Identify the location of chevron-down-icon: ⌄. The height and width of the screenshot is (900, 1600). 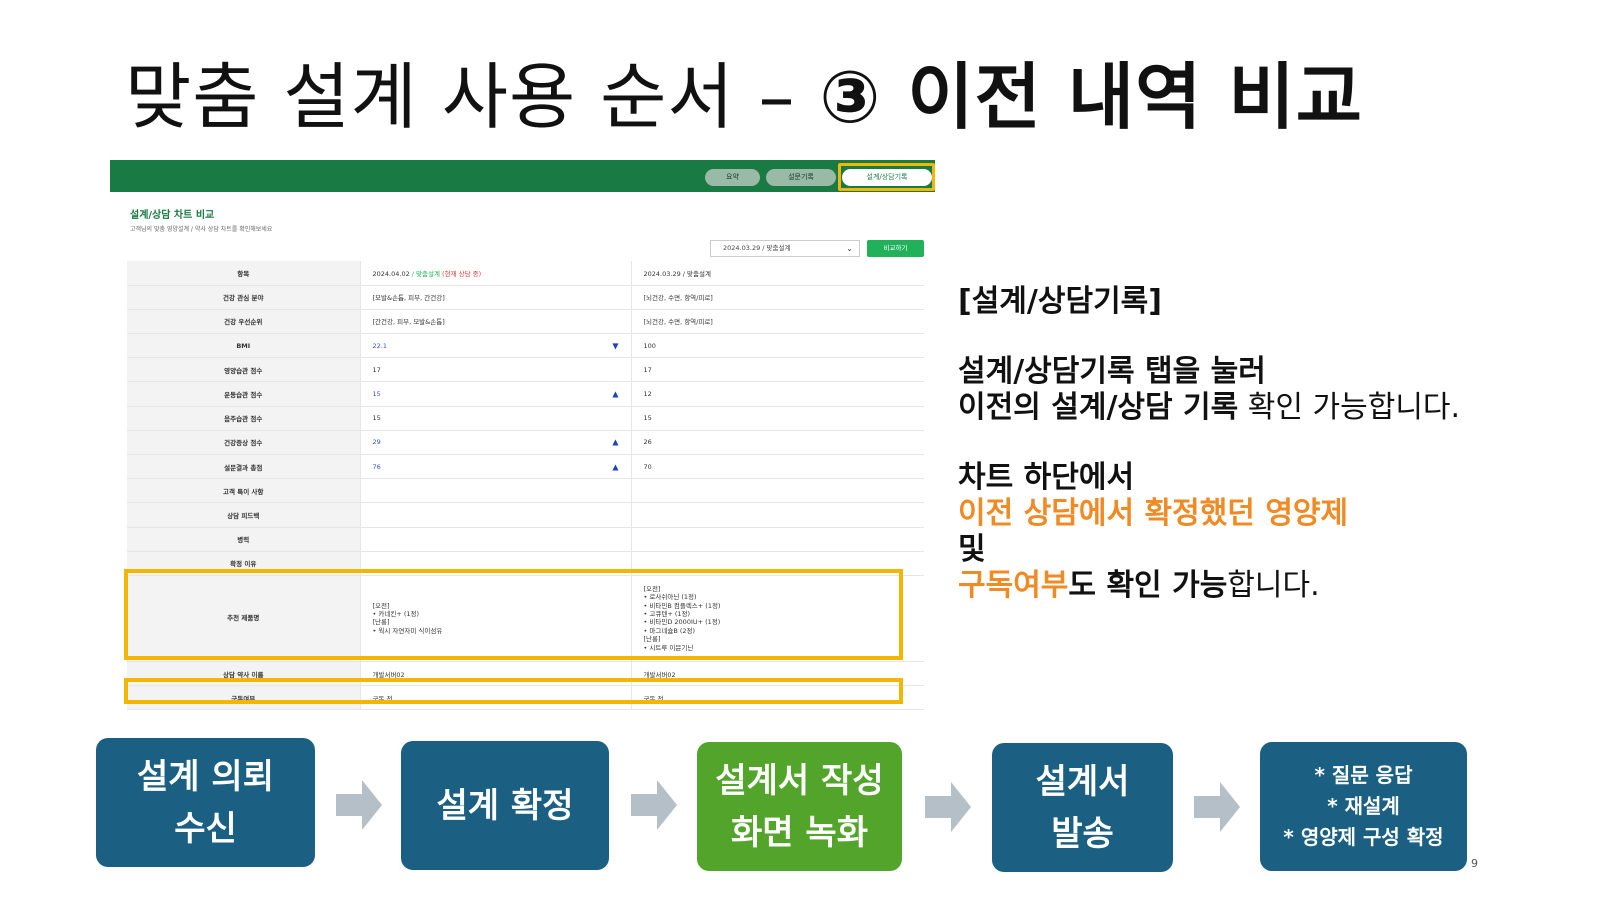
(849, 248).